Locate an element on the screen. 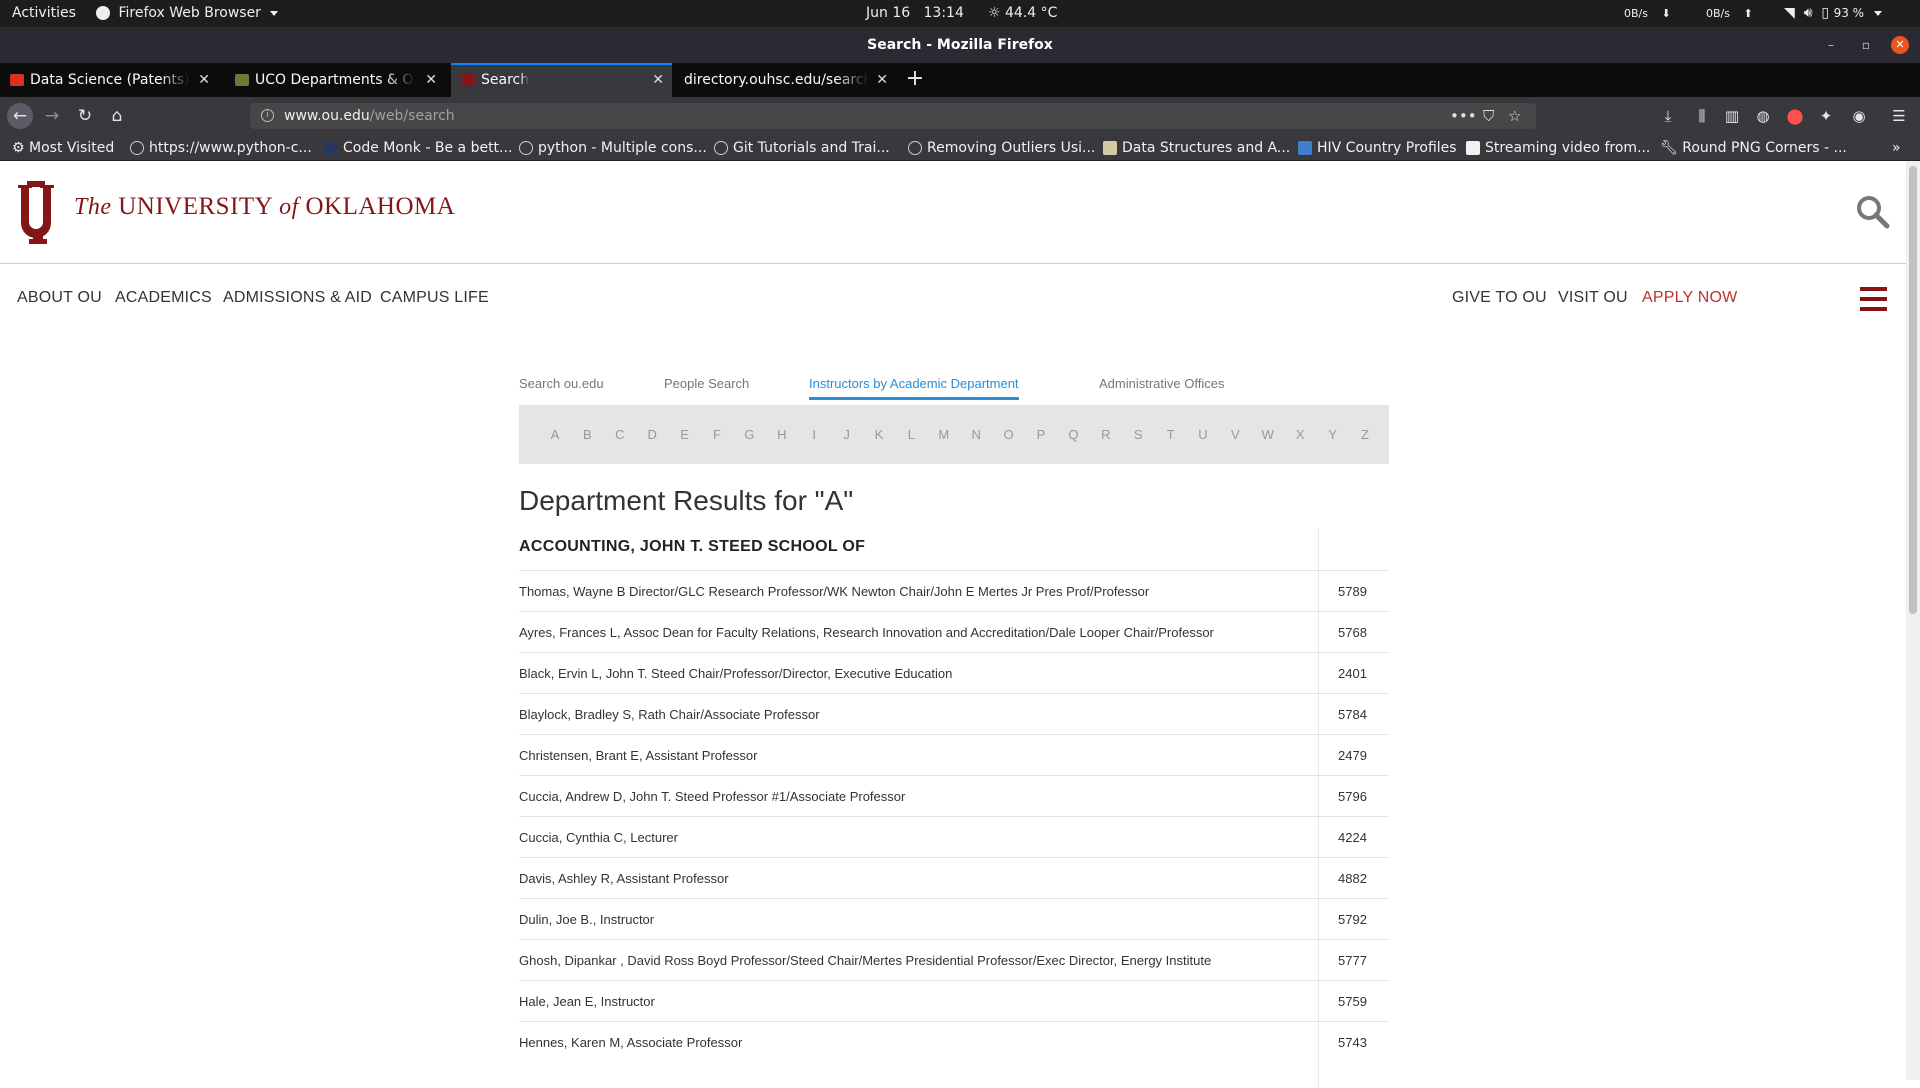 The width and height of the screenshot is (1920, 1088). letter-filter-w: W is located at coordinates (1268, 434).